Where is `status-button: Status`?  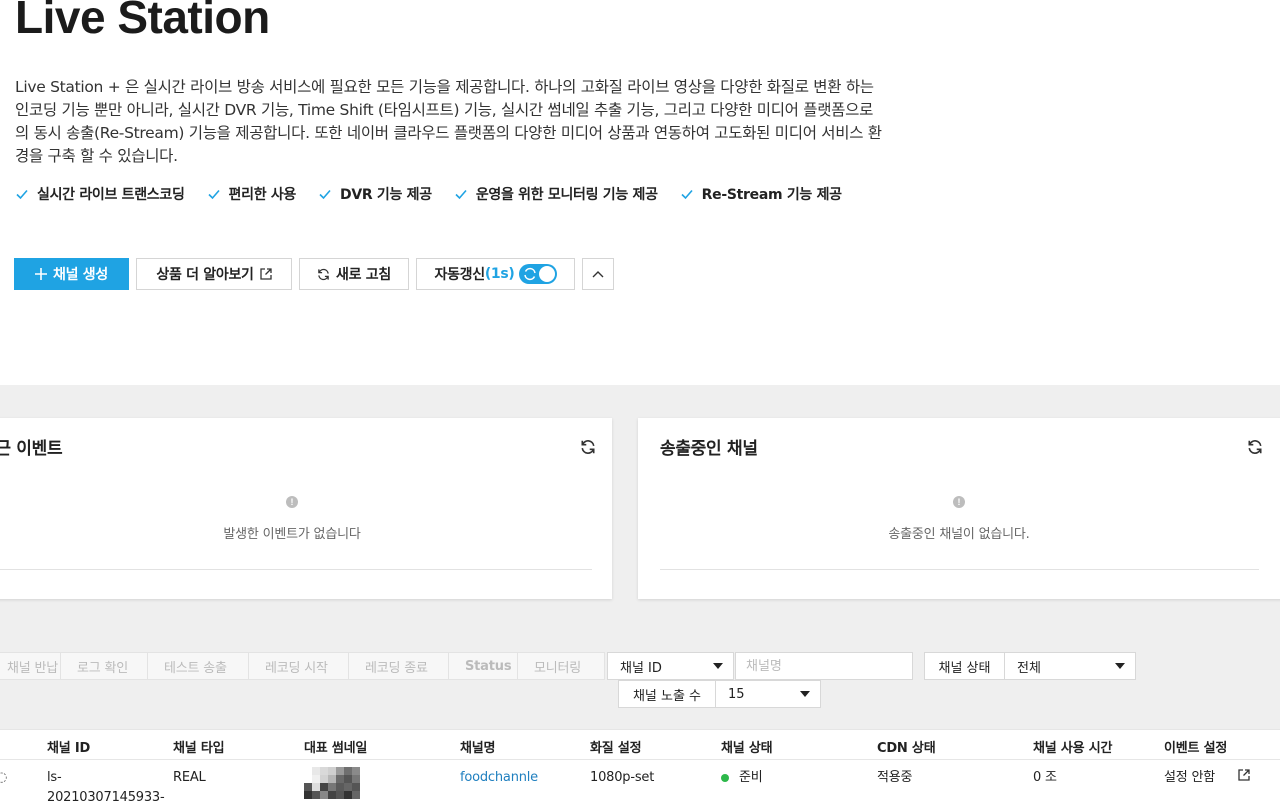
status-button: Status is located at coordinates (483, 666).